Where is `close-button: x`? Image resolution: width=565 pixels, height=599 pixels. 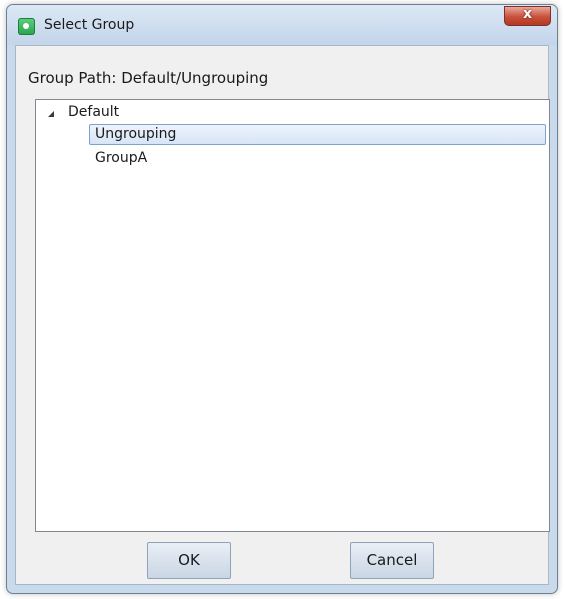 close-button: x is located at coordinates (527, 16).